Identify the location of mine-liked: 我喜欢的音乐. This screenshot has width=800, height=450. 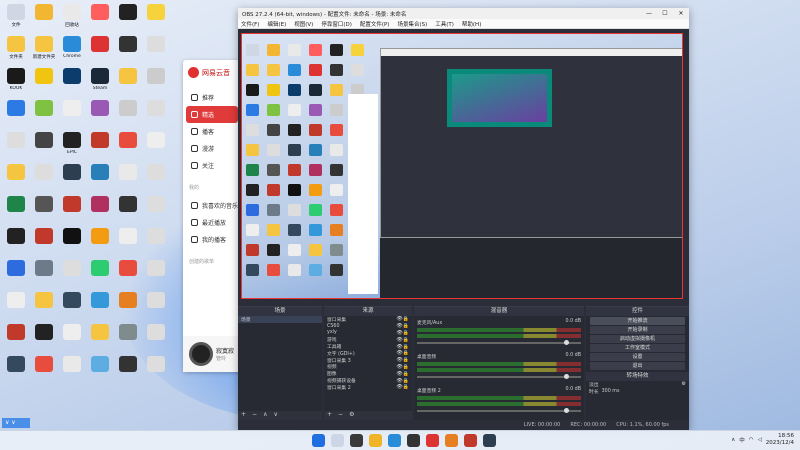
(212, 205).